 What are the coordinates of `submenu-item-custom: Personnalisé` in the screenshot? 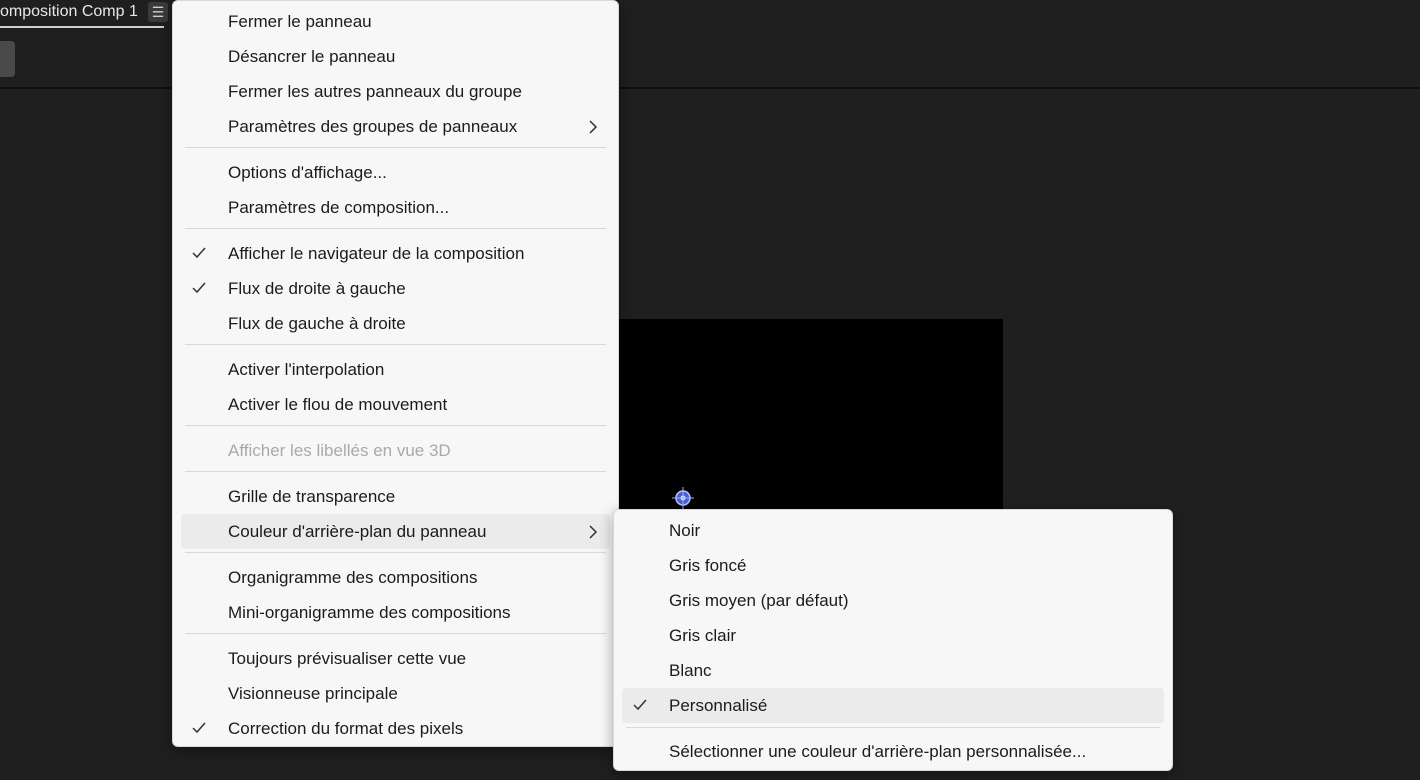 It's located at (893, 705).